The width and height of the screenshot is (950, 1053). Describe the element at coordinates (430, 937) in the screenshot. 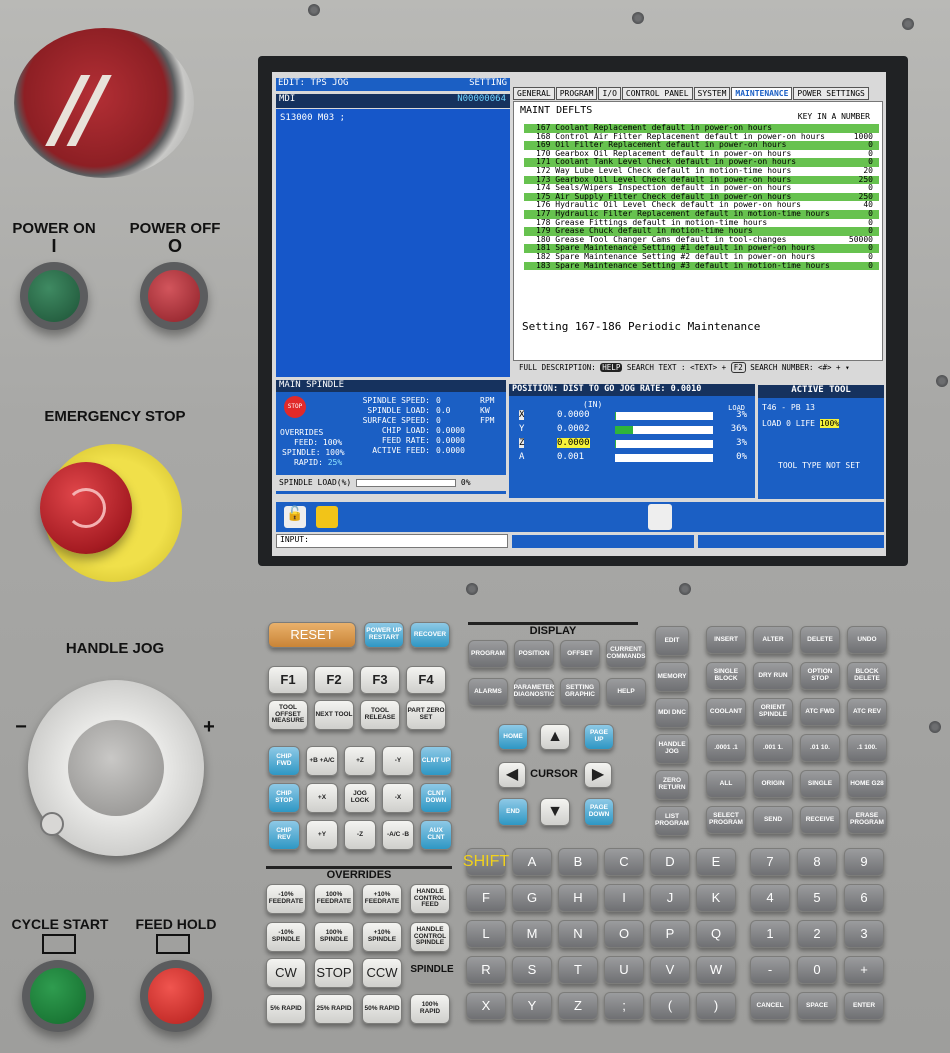

I see `override-handle-control-spindle-button: HANDLE CONTROL SPINDLE` at that location.